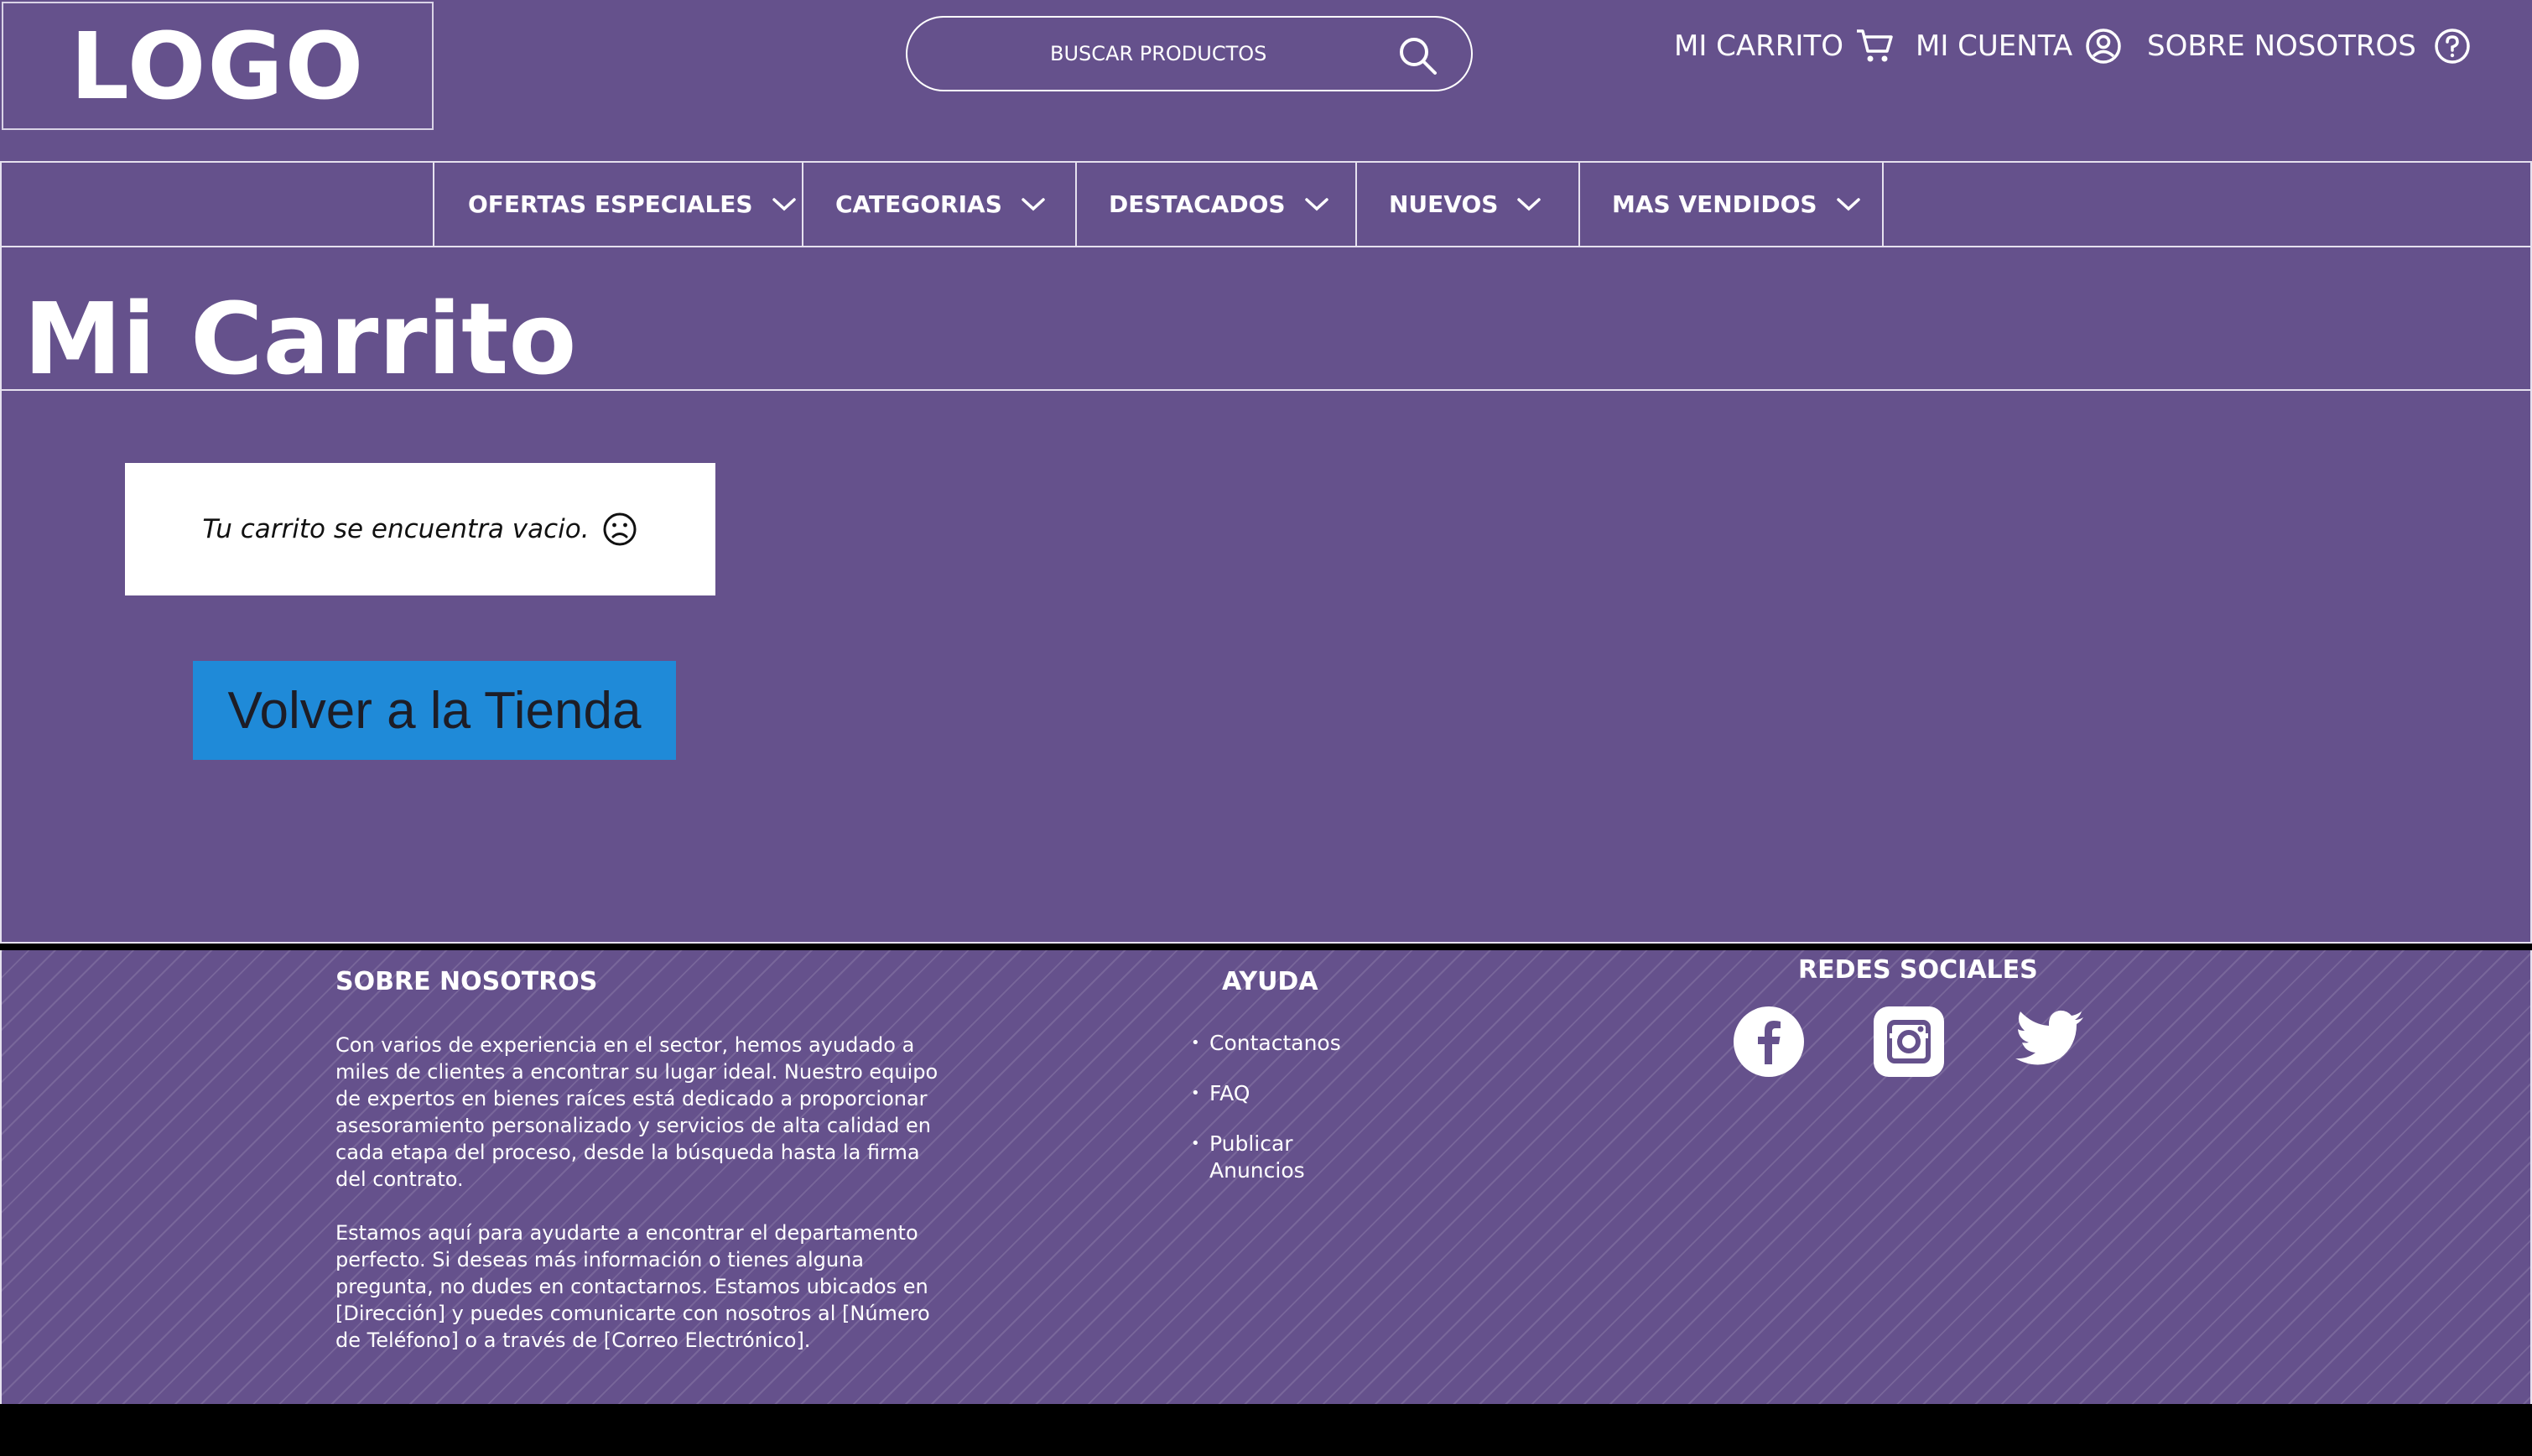  What do you see at coordinates (1266, 322) in the screenshot?
I see `title-bar: Mi Carrito` at bounding box center [1266, 322].